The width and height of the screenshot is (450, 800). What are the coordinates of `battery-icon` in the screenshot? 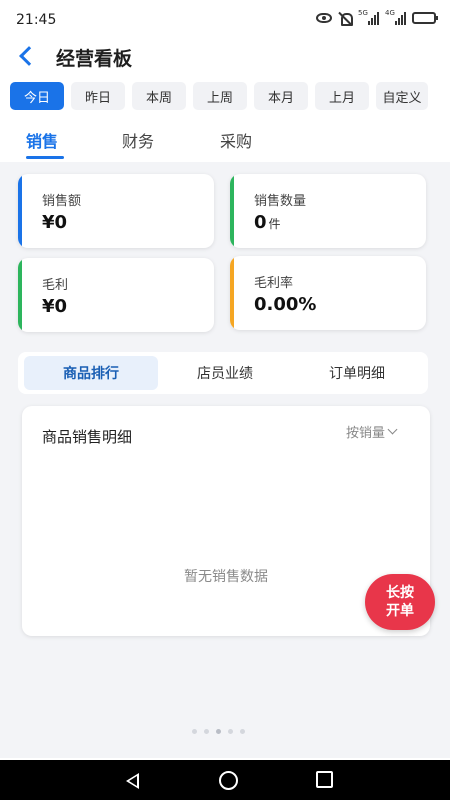 It's located at (425, 18).